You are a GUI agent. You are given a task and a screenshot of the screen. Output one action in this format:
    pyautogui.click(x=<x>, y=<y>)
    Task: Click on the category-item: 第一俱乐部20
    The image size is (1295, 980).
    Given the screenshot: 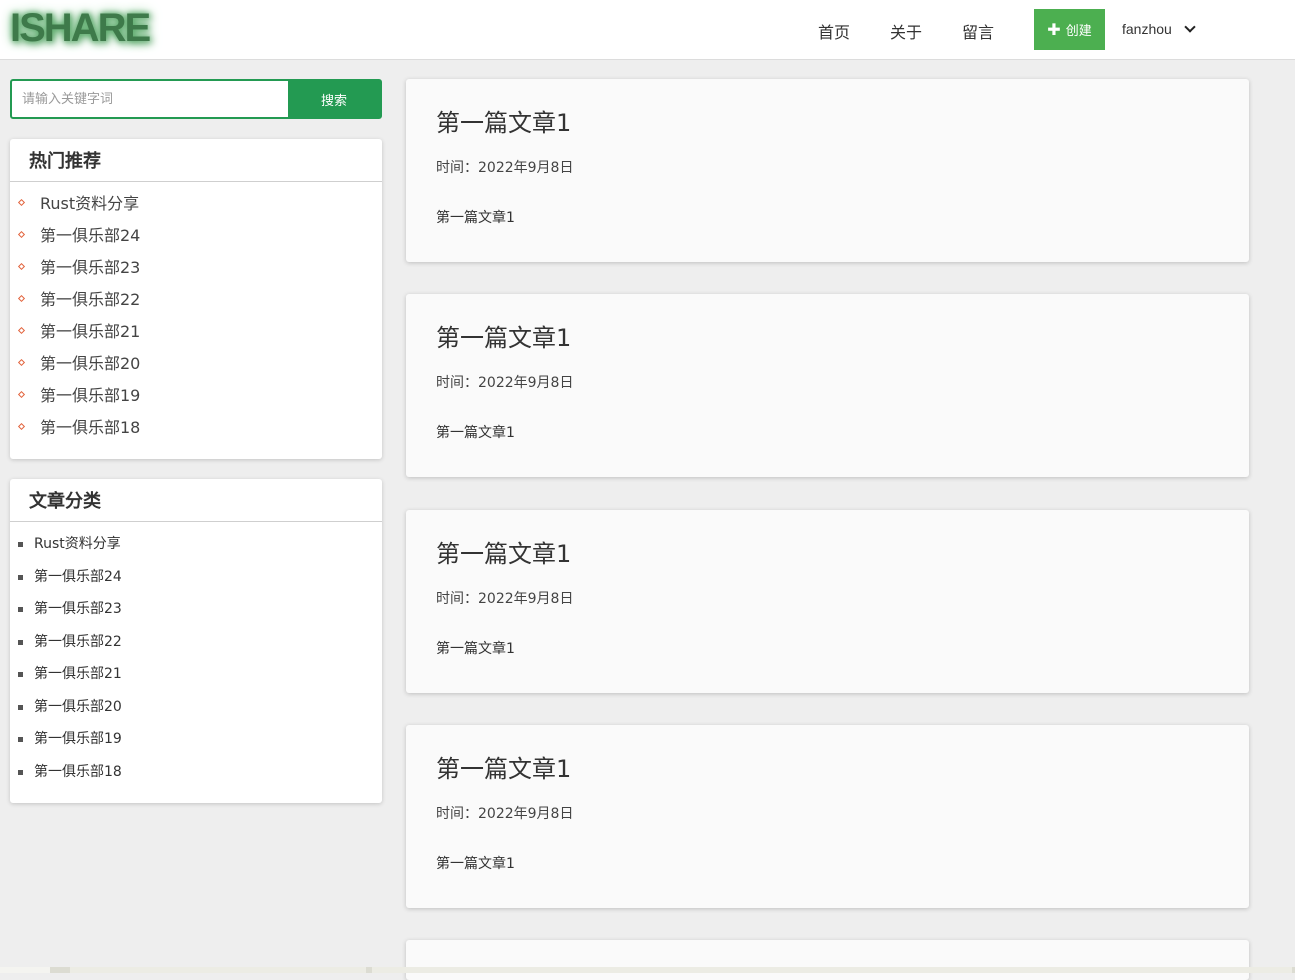 What is the action you would take?
    pyautogui.click(x=196, y=713)
    